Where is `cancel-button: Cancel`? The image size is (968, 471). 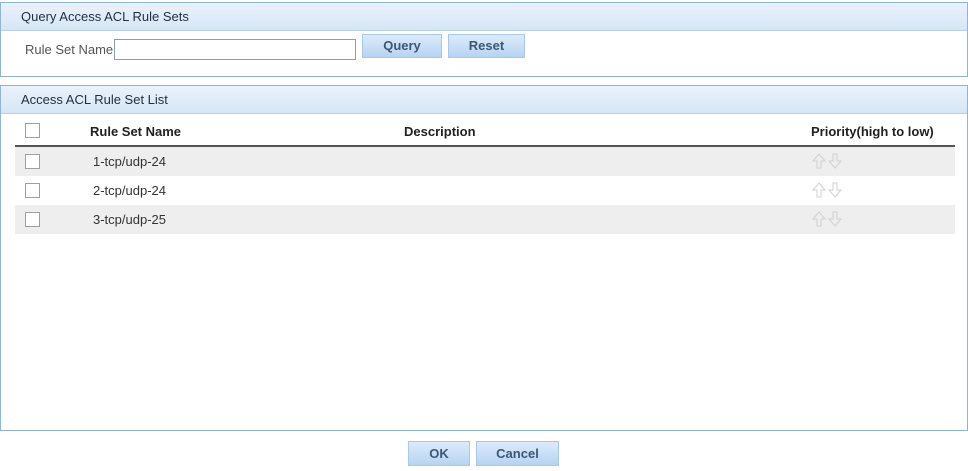
cancel-button: Cancel is located at coordinates (517, 453).